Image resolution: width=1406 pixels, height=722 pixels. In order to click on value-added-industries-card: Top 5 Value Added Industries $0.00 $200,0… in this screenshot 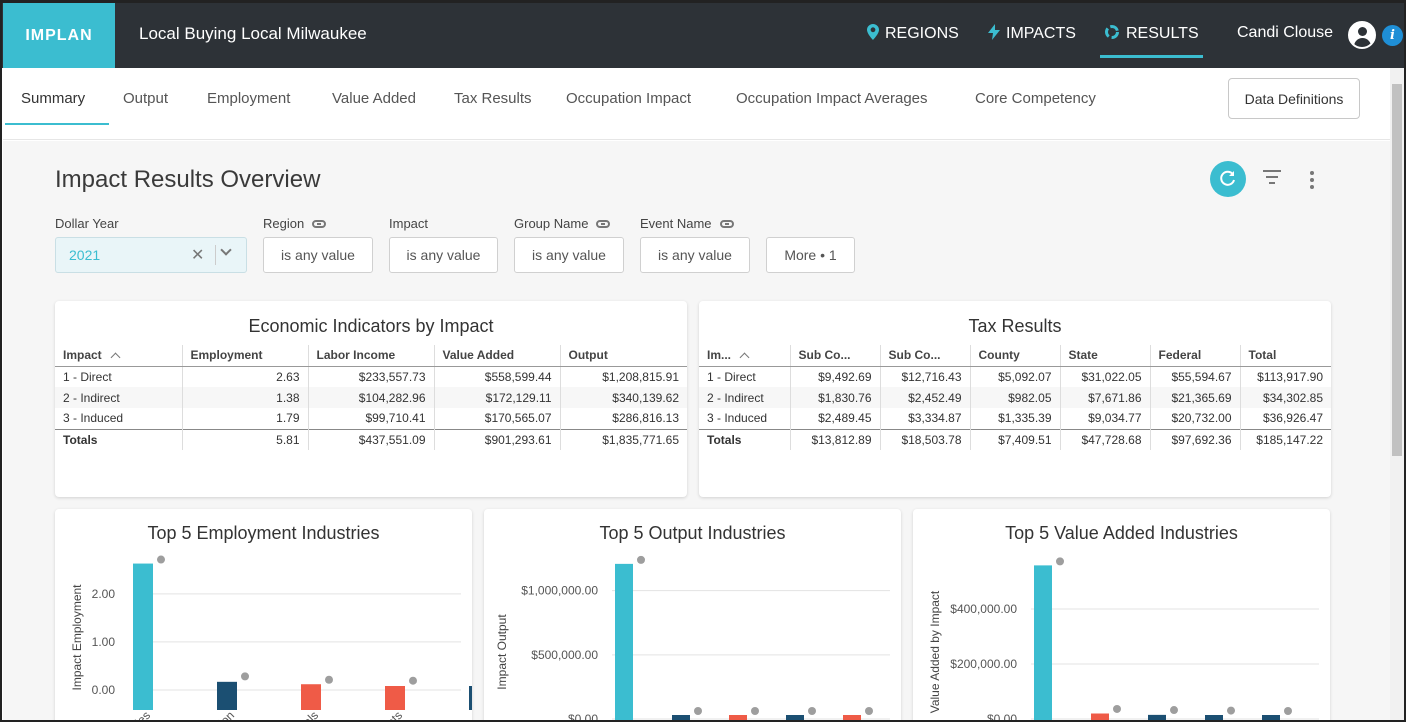, I will do `click(1121, 615)`.